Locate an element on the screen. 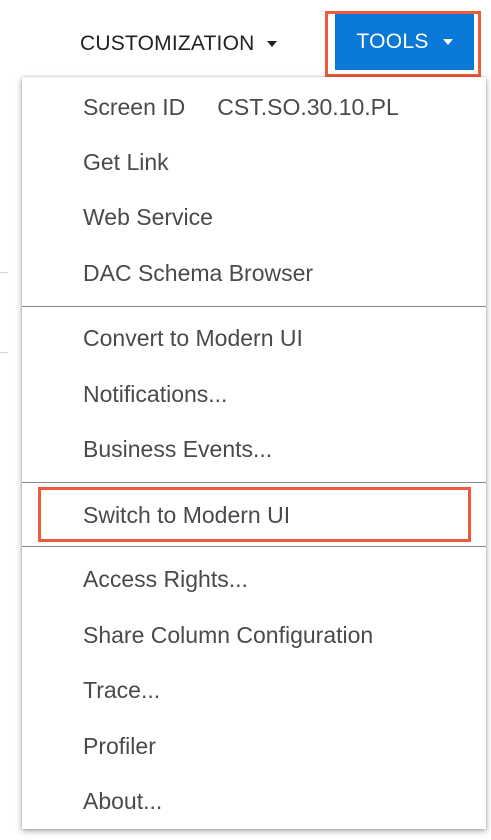 The width and height of the screenshot is (491, 840). menu-item-label: Switch to Modern UI is located at coordinates (187, 514).